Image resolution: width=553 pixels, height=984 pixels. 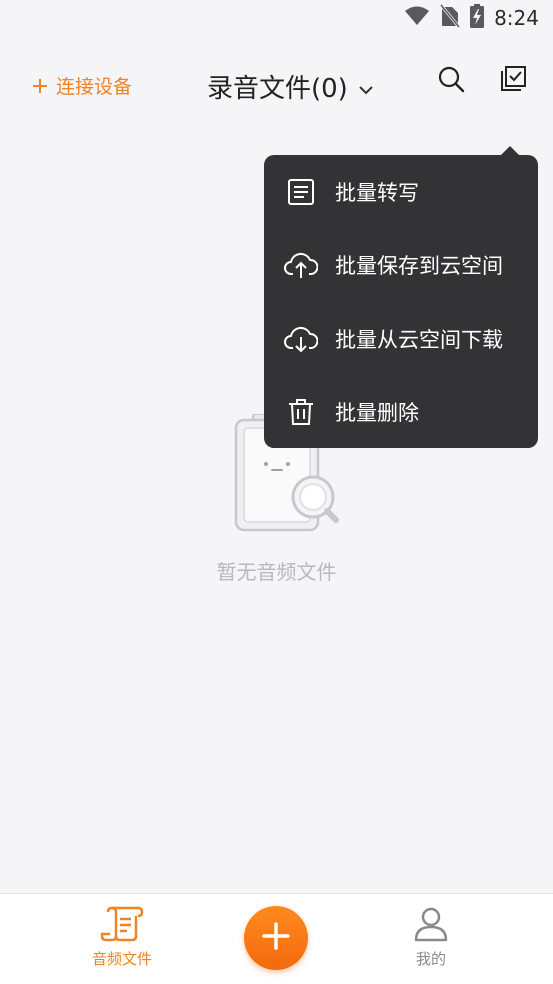 I want to click on audio-file-icon, so click(x=122, y=926).